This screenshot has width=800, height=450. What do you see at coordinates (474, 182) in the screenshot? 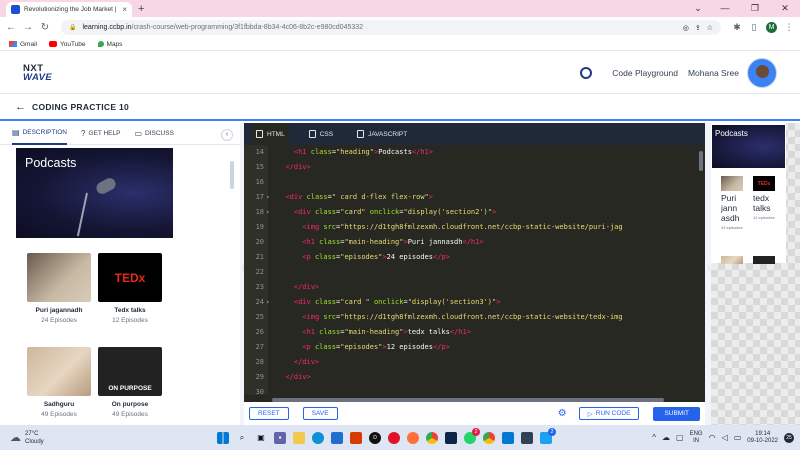
I see `code-line: 16` at bounding box center [474, 182].